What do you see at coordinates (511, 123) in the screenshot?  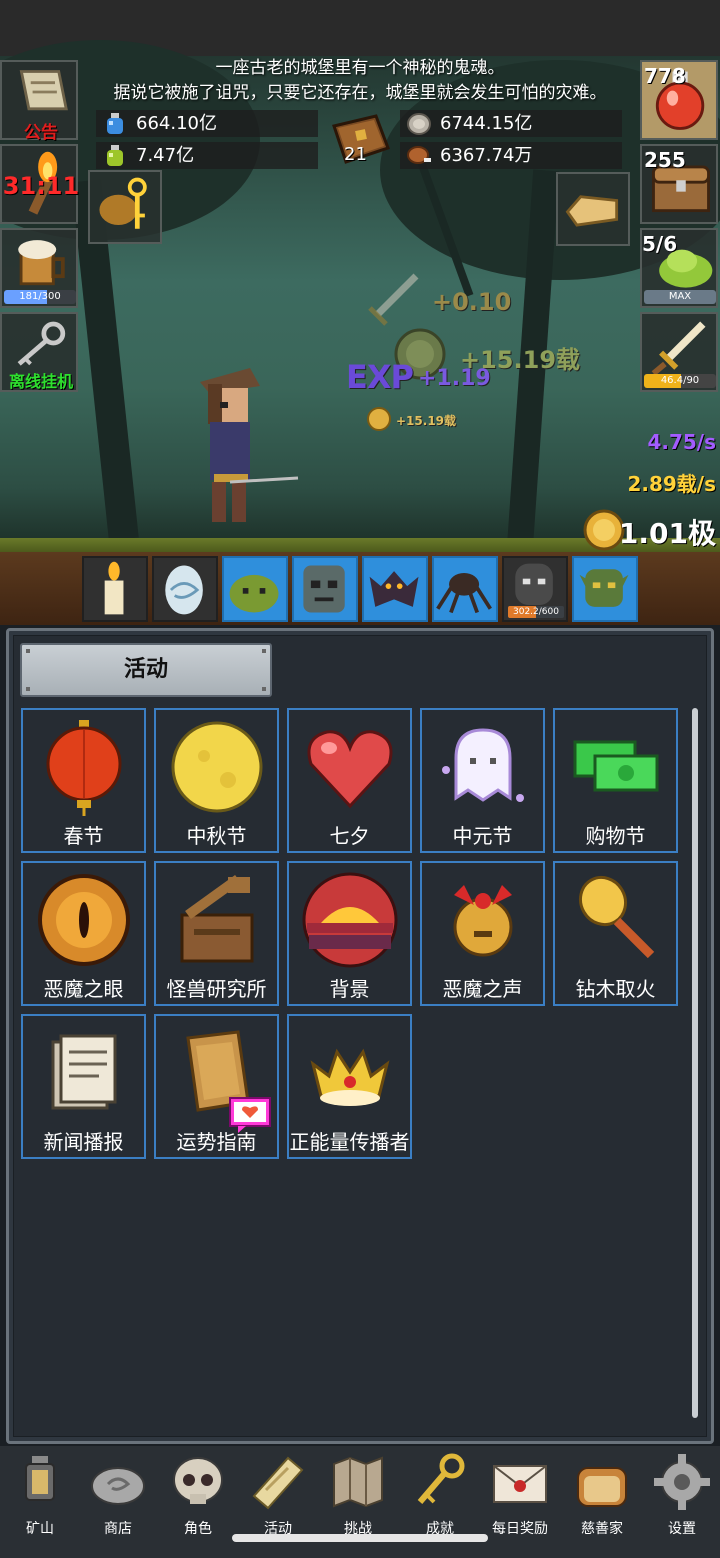 I see `resource-silver-coin: 6744.15亿` at bounding box center [511, 123].